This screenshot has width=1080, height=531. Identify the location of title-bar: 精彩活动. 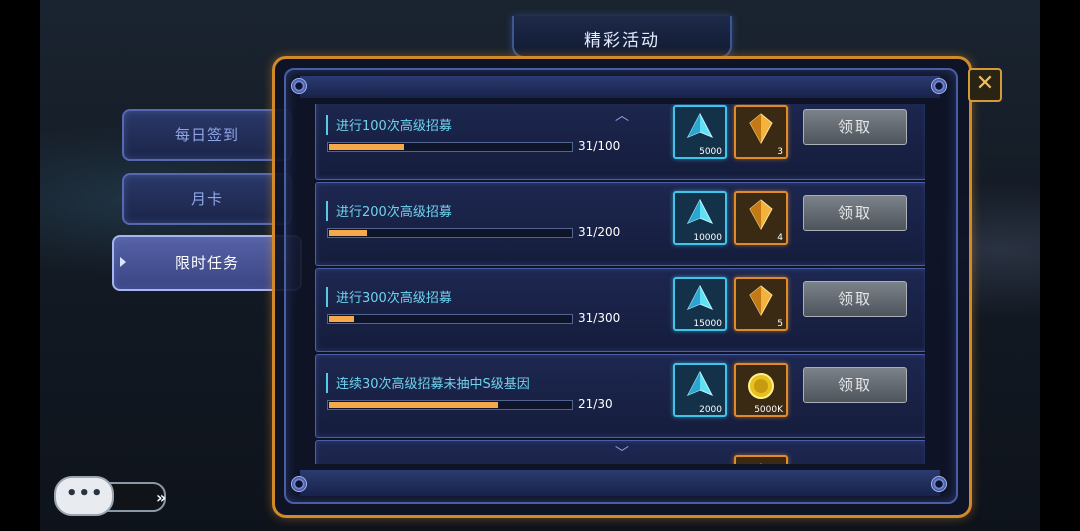
(622, 37).